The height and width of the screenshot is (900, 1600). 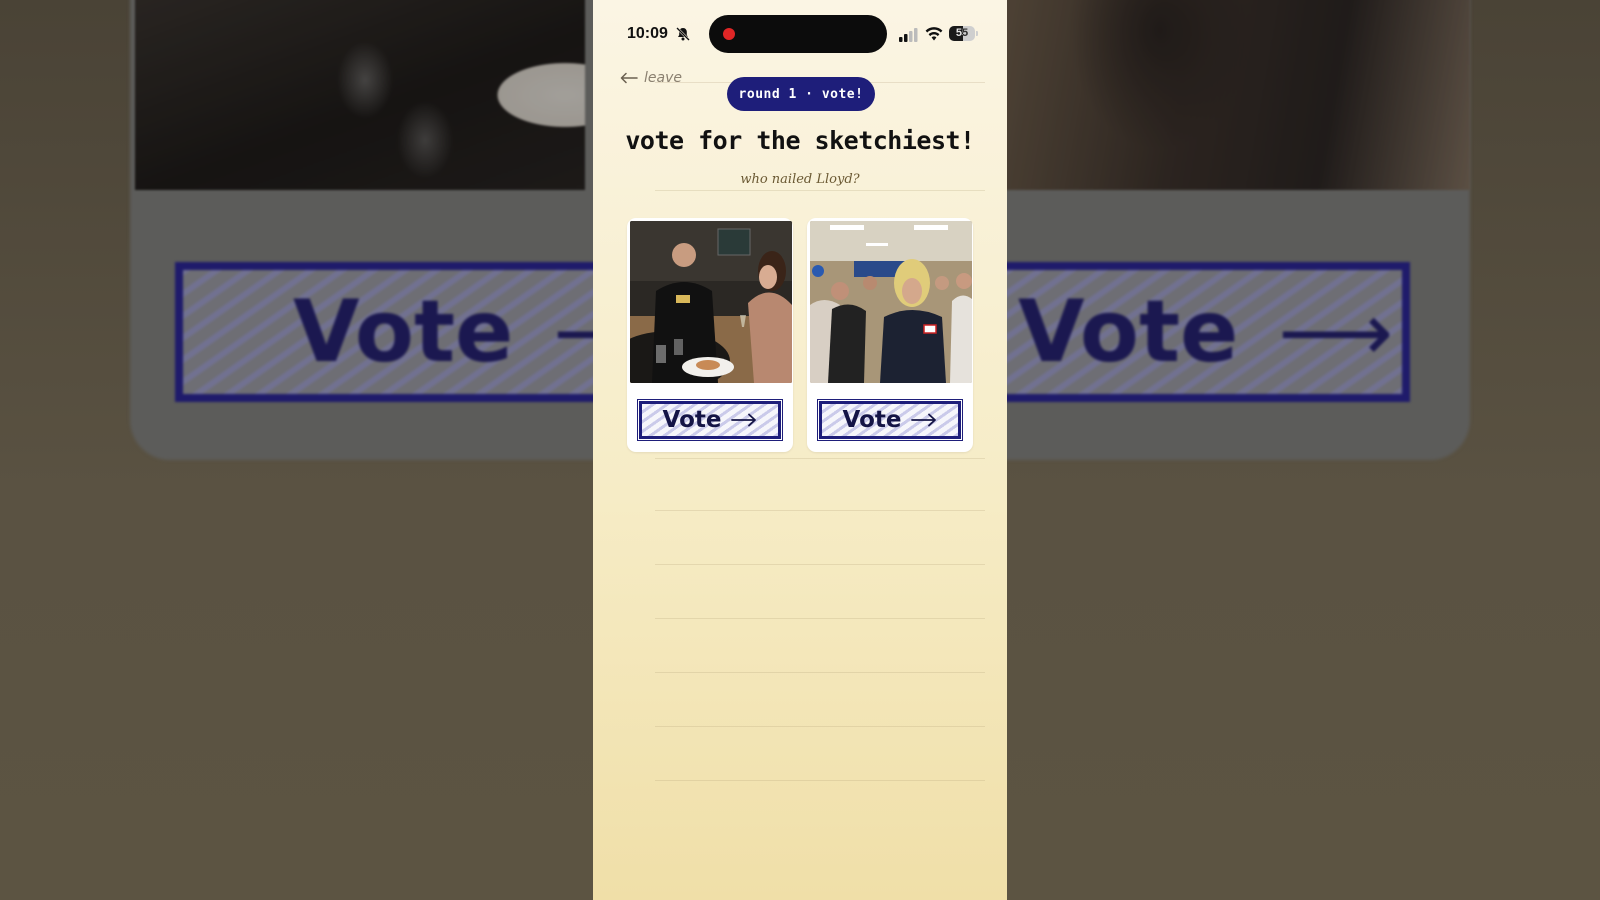 What do you see at coordinates (683, 34) in the screenshot?
I see `bell-slash-icon` at bounding box center [683, 34].